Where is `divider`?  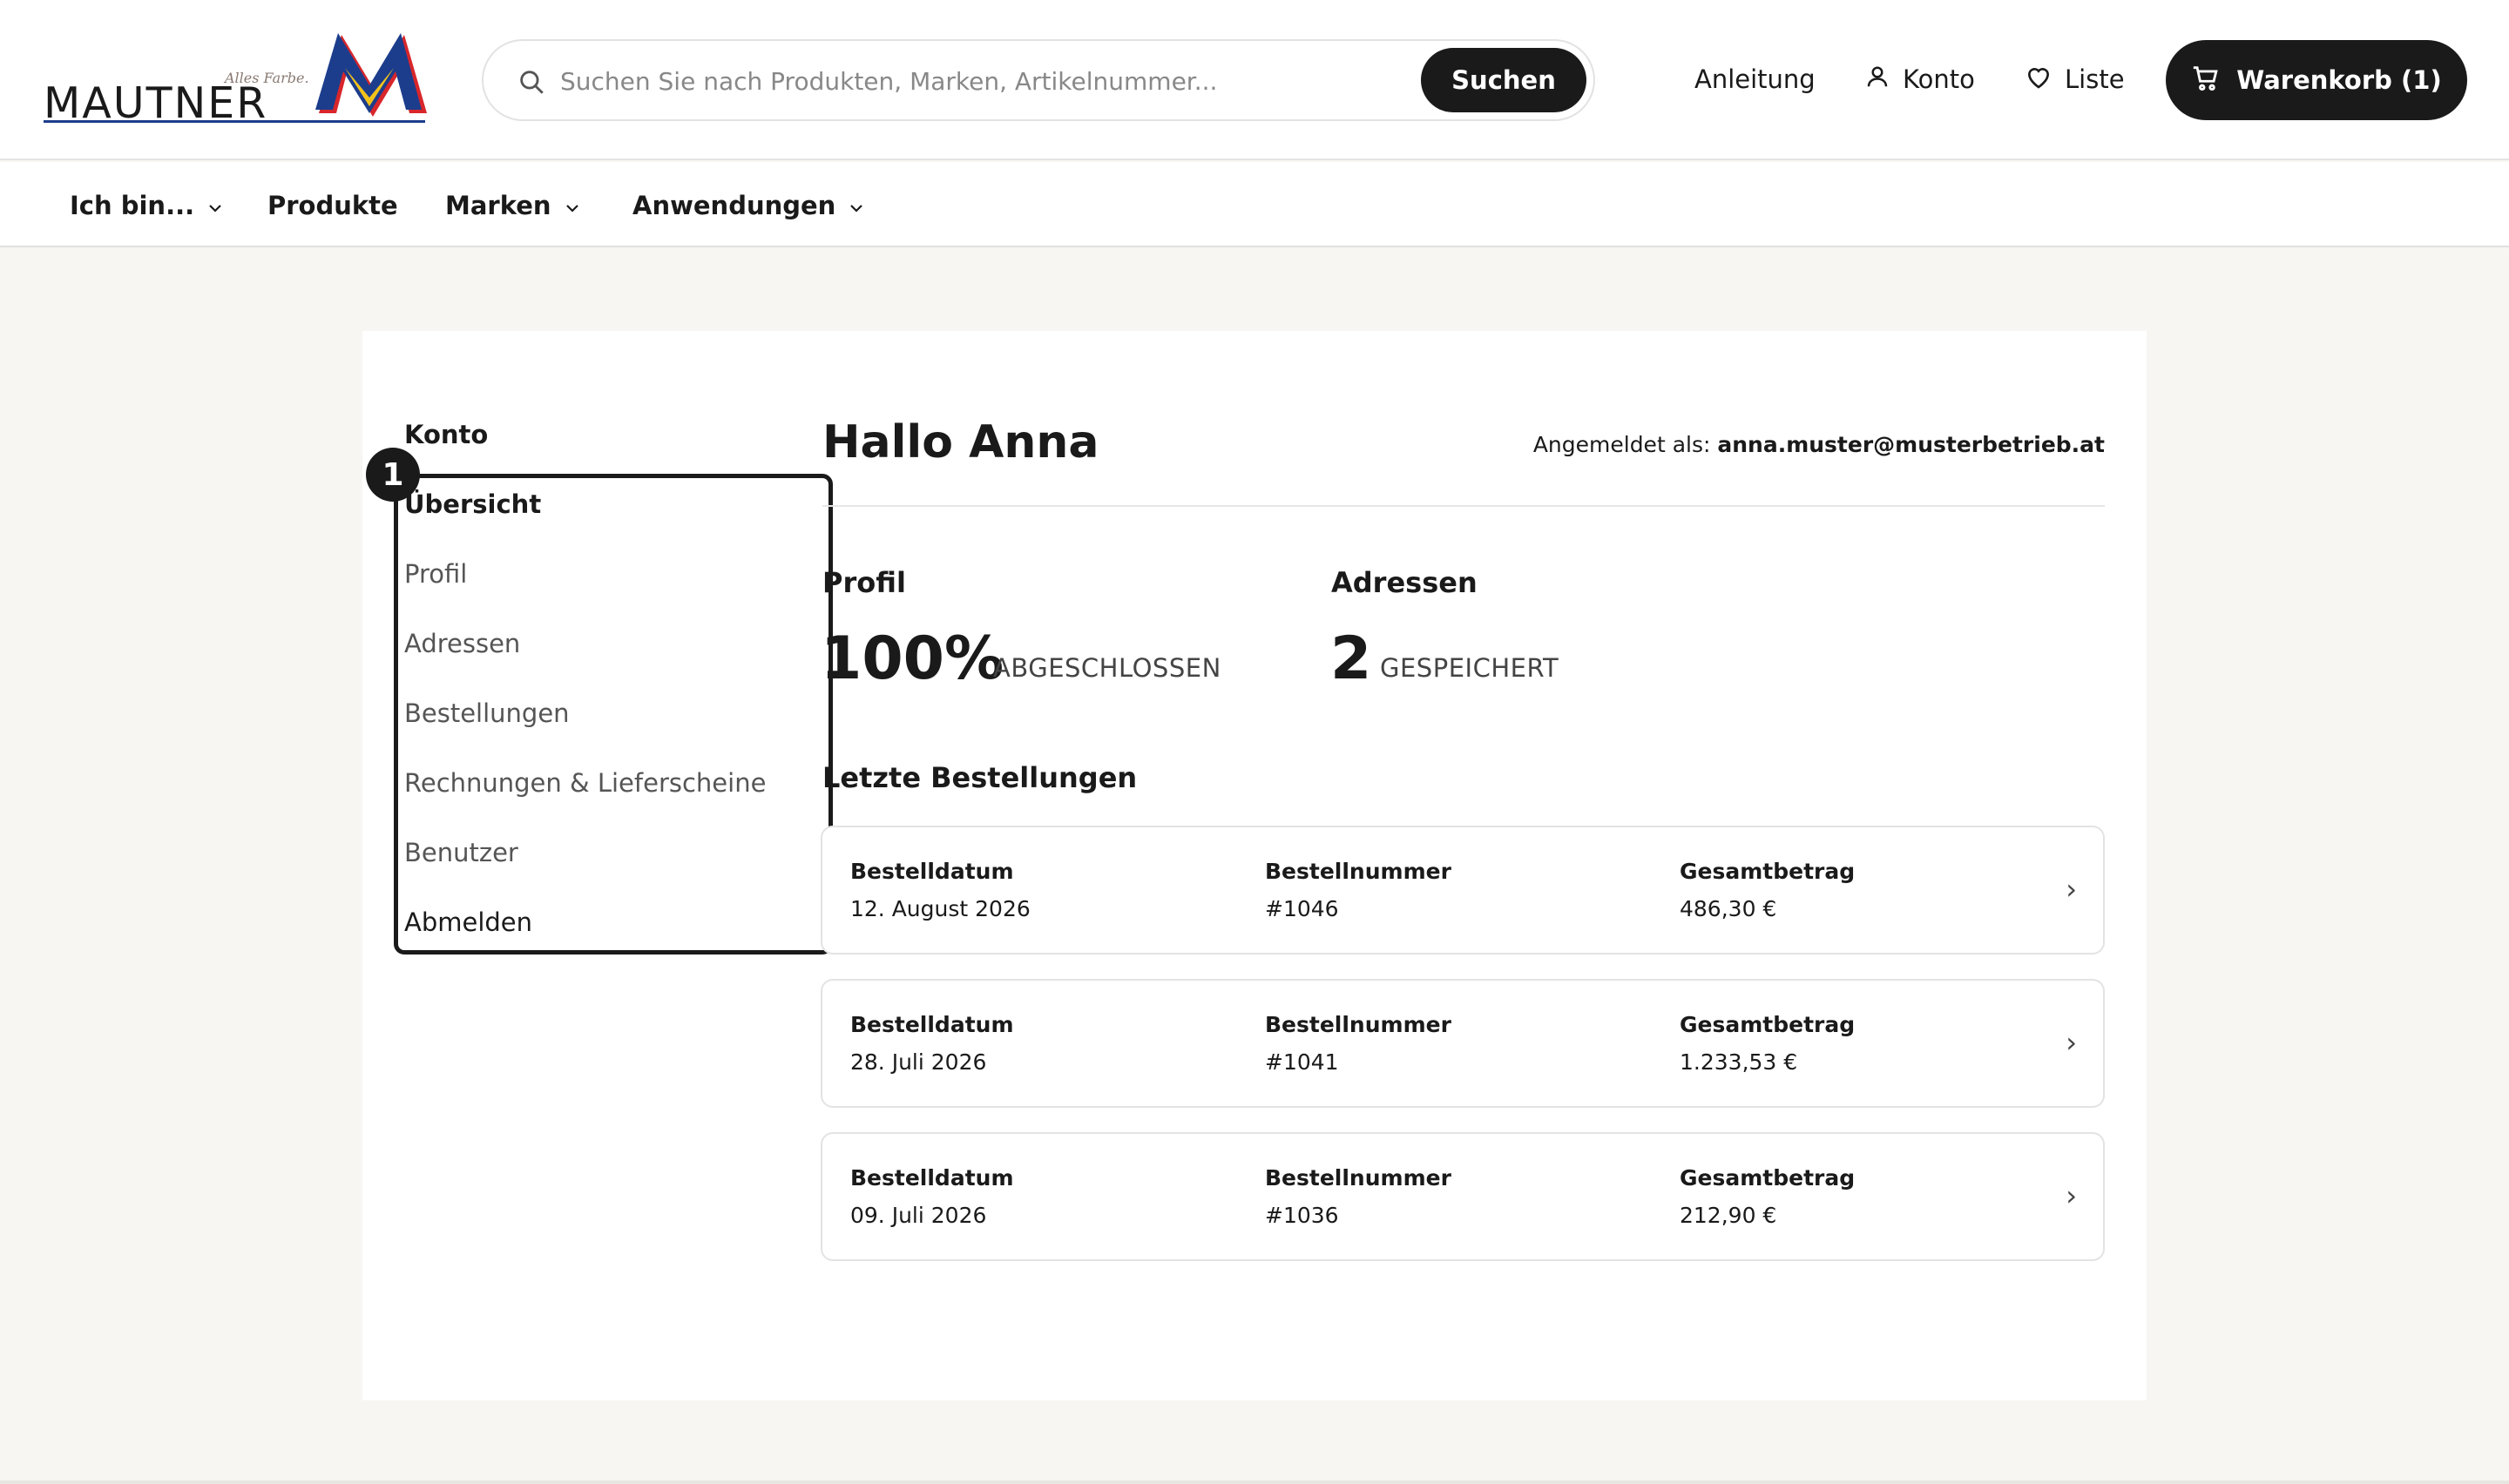 divider is located at coordinates (1463, 506).